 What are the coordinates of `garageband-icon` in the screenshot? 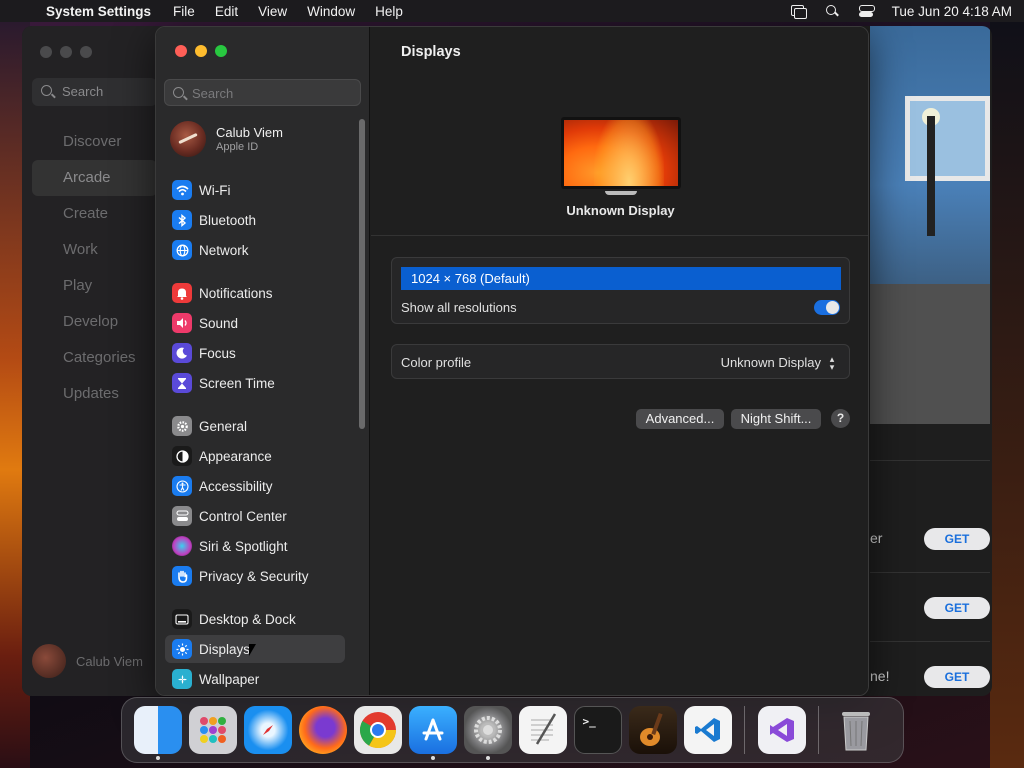 It's located at (652, 730).